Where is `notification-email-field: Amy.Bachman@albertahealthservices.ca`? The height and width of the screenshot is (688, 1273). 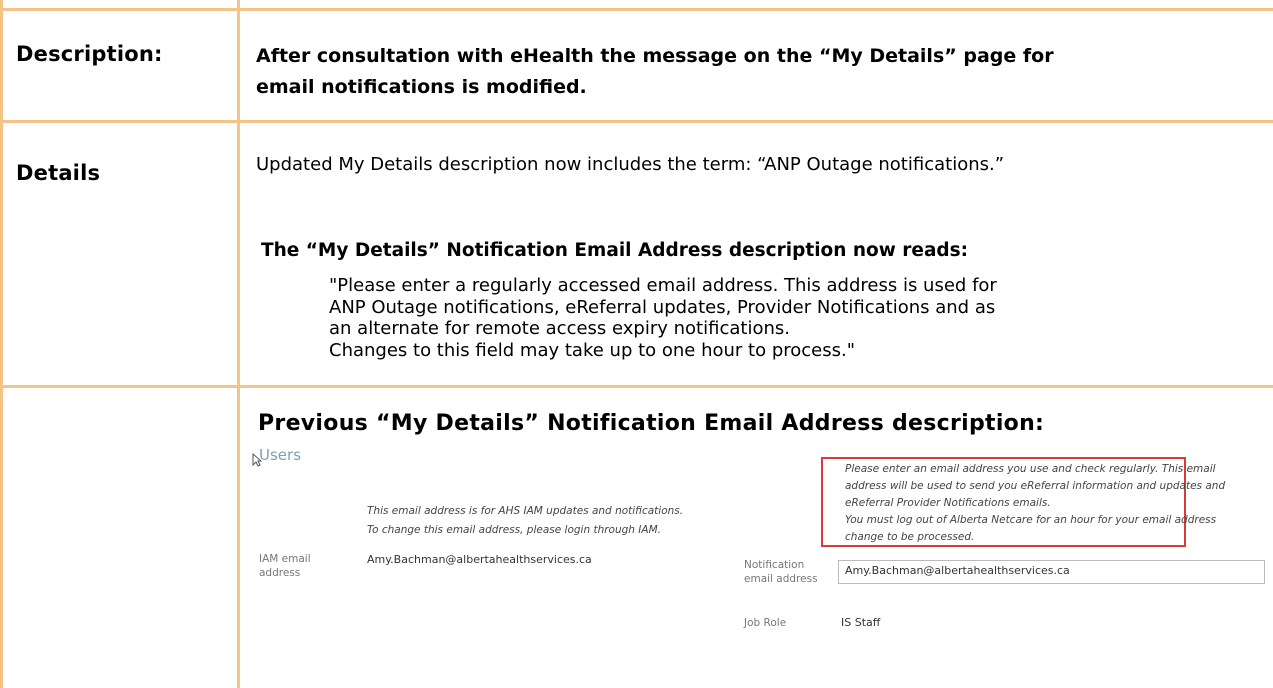 notification-email-field: Amy.Bachman@albertahealthservices.ca is located at coordinates (1051, 572).